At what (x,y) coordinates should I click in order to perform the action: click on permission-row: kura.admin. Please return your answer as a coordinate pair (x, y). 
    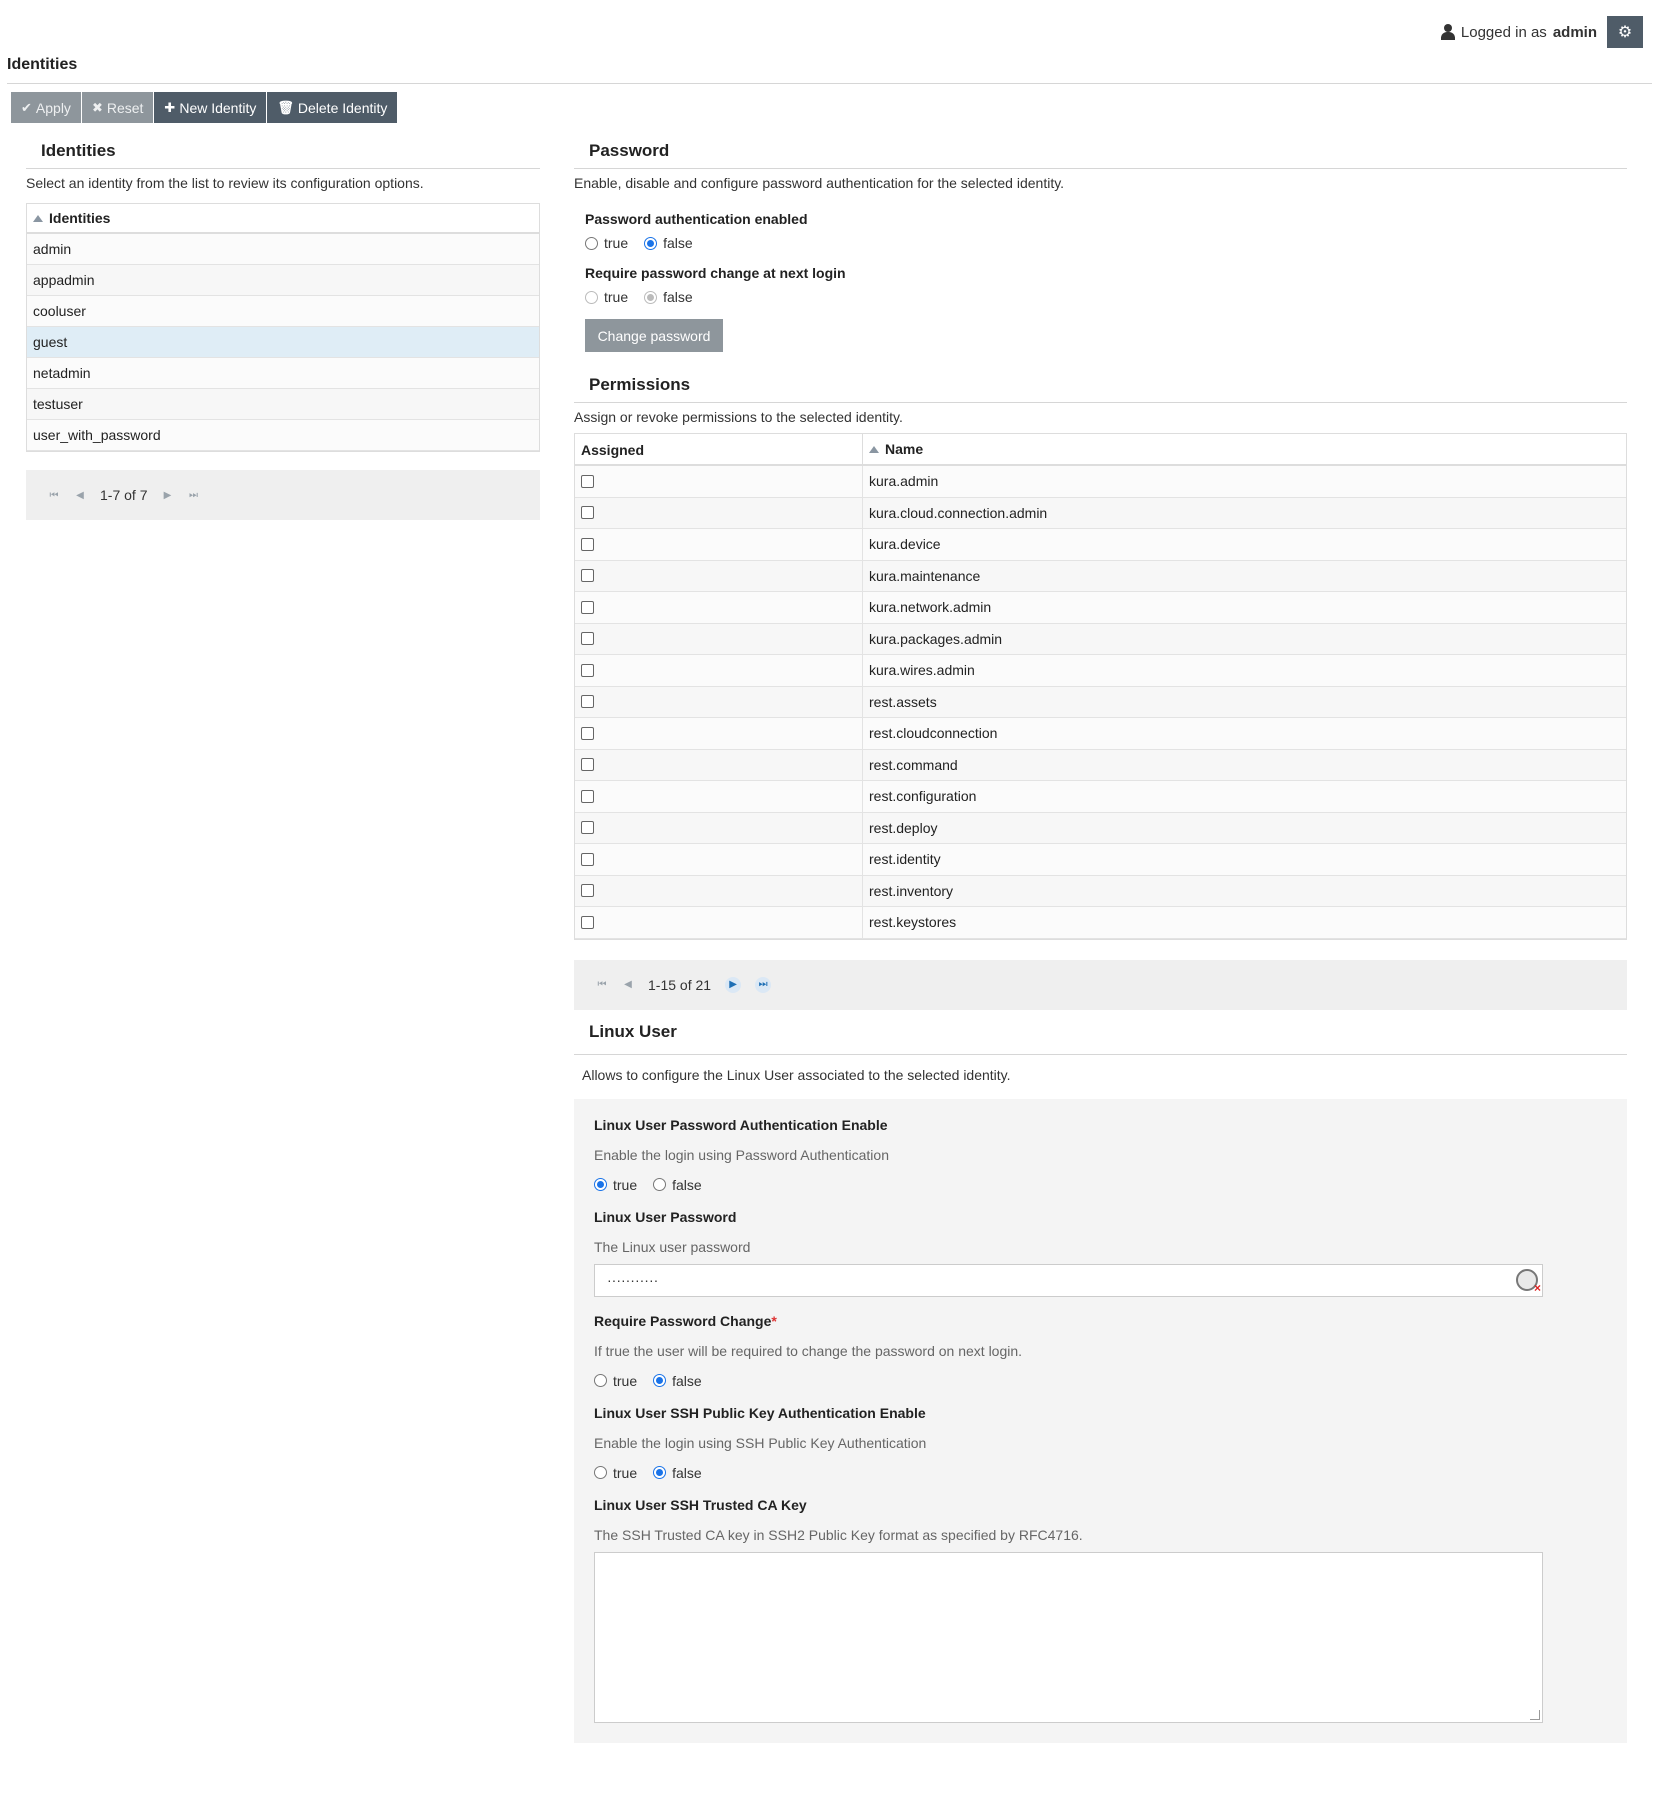
    Looking at the image, I should click on (1100, 482).